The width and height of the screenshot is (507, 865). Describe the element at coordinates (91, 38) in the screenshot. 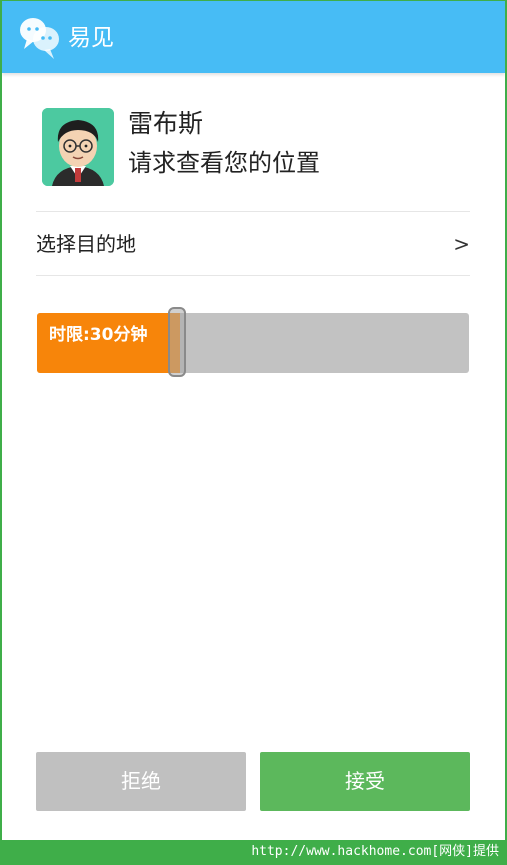

I see `app-title: 易见` at that location.